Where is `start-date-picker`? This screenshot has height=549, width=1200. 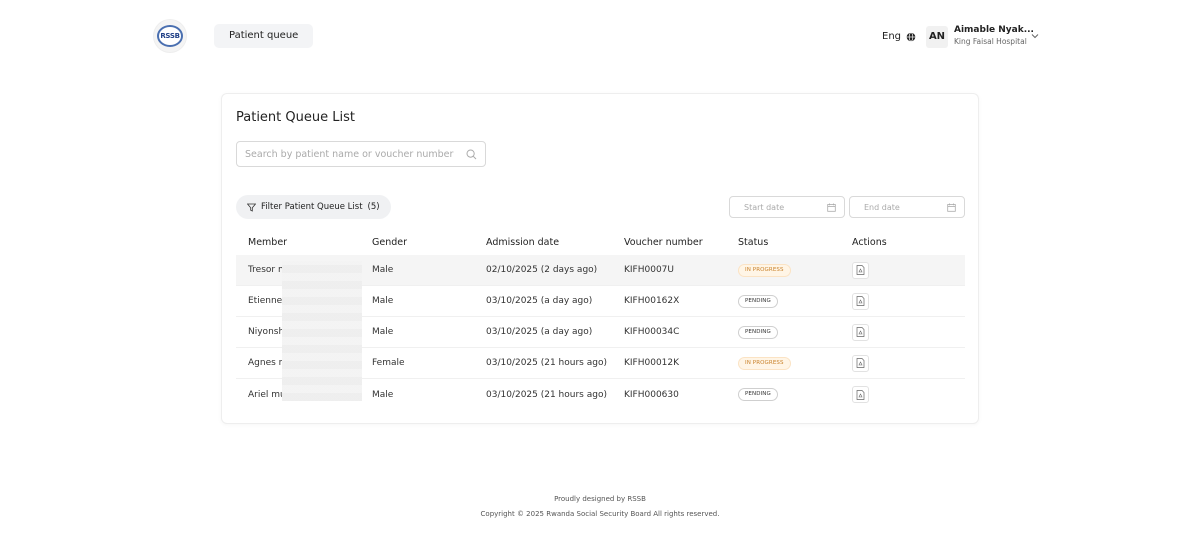 start-date-picker is located at coordinates (787, 207).